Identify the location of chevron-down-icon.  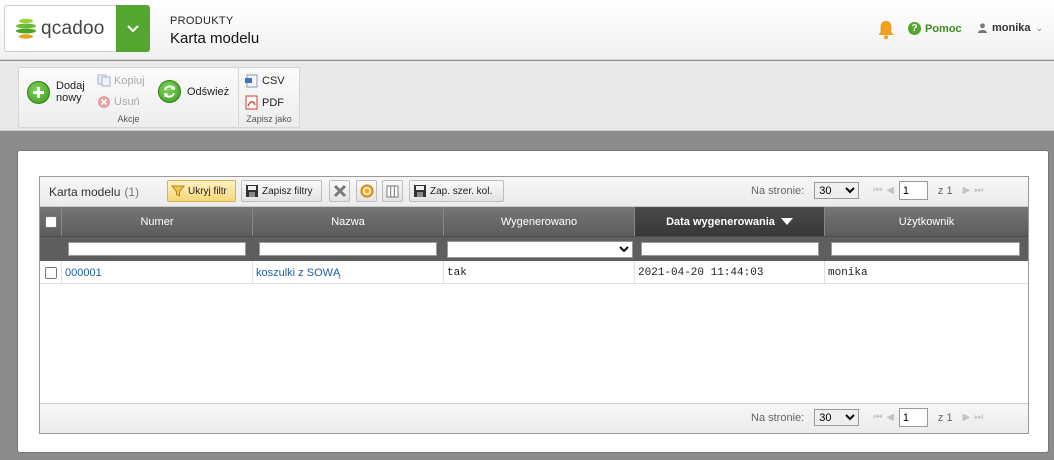
(133, 28).